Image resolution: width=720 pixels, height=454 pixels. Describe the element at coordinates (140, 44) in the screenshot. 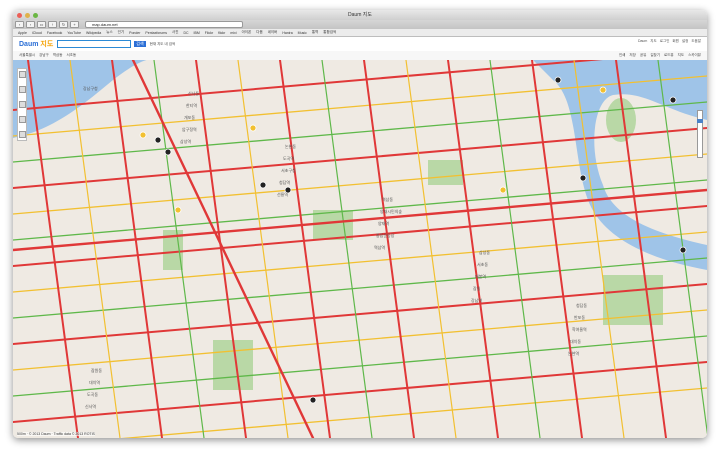

I see `search-button: 검색` at that location.